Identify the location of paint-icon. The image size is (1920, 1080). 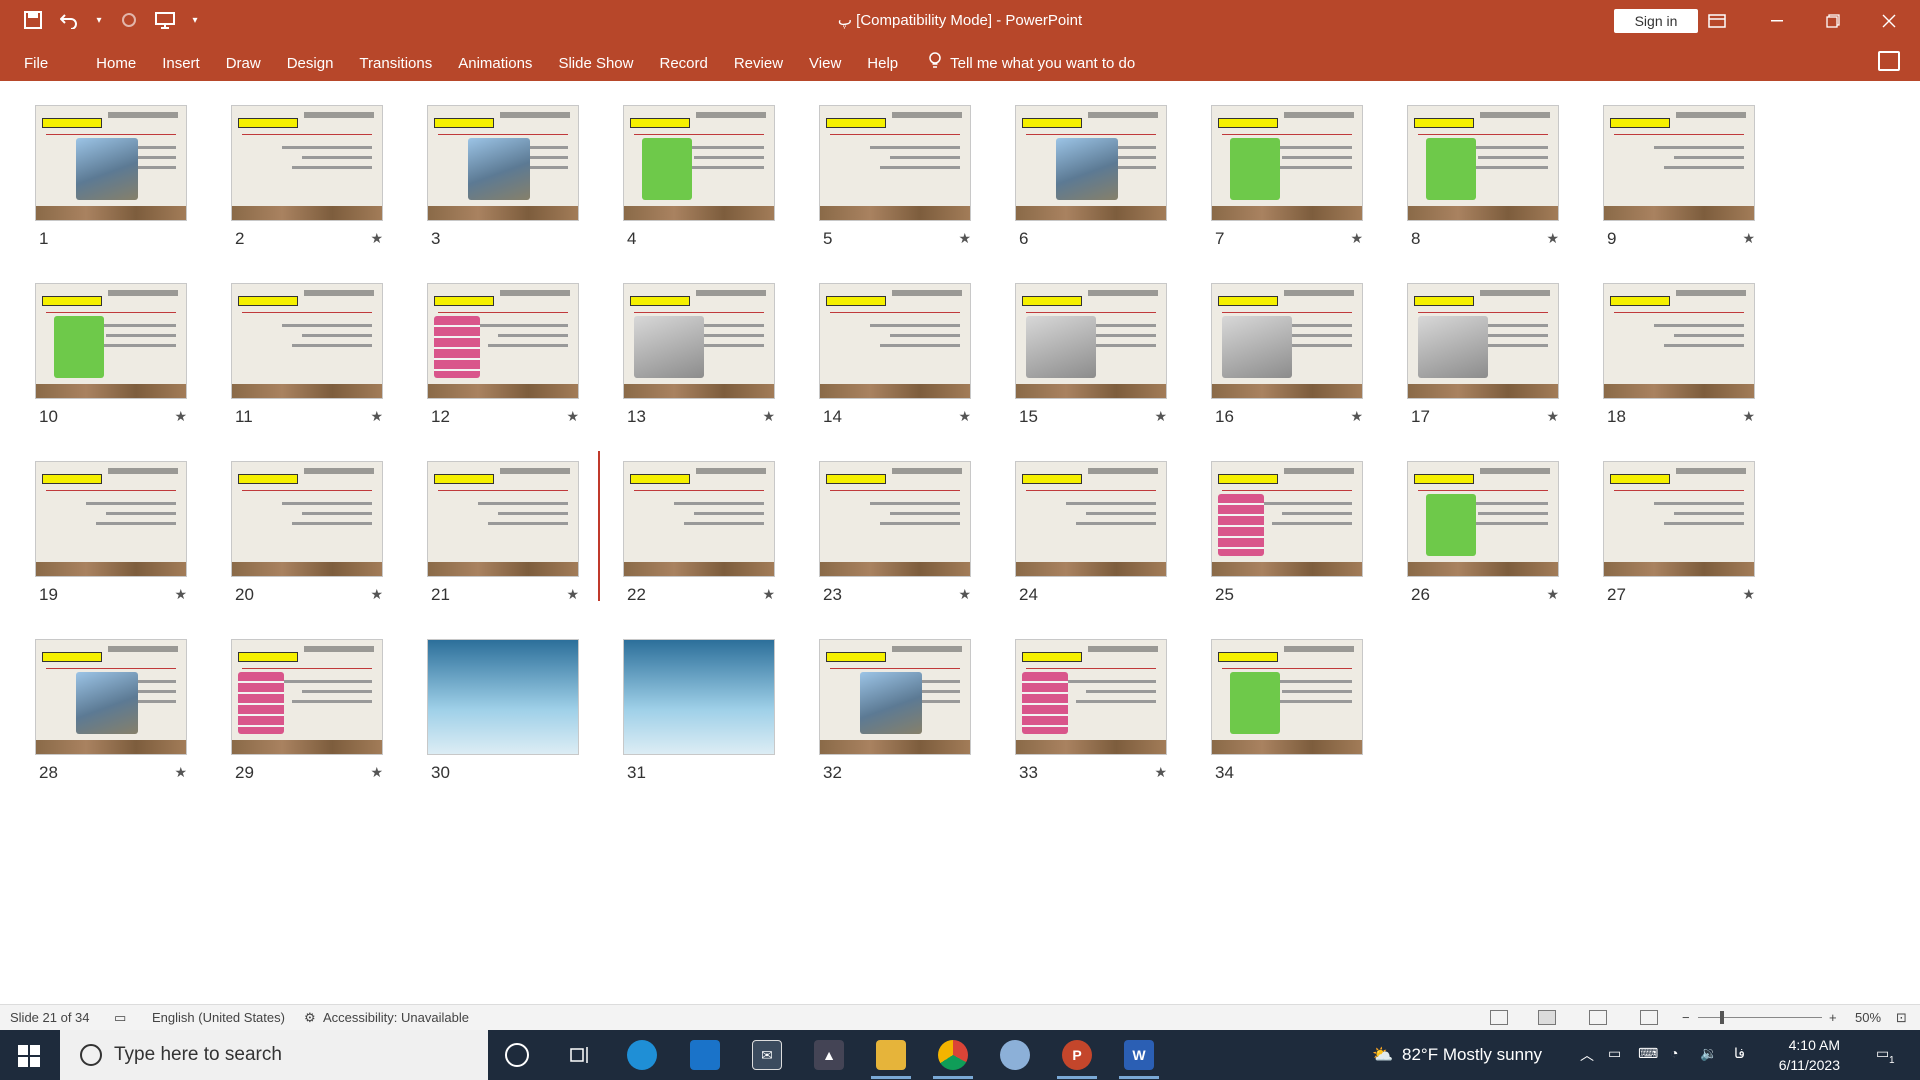
(1015, 1055).